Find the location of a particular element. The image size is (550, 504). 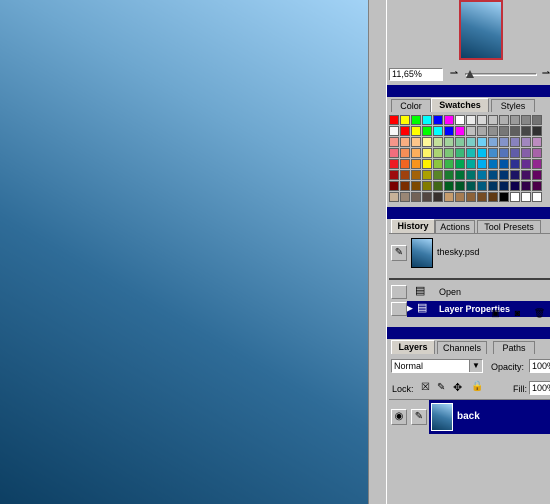

fill-field: 100% is located at coordinates (539, 388).